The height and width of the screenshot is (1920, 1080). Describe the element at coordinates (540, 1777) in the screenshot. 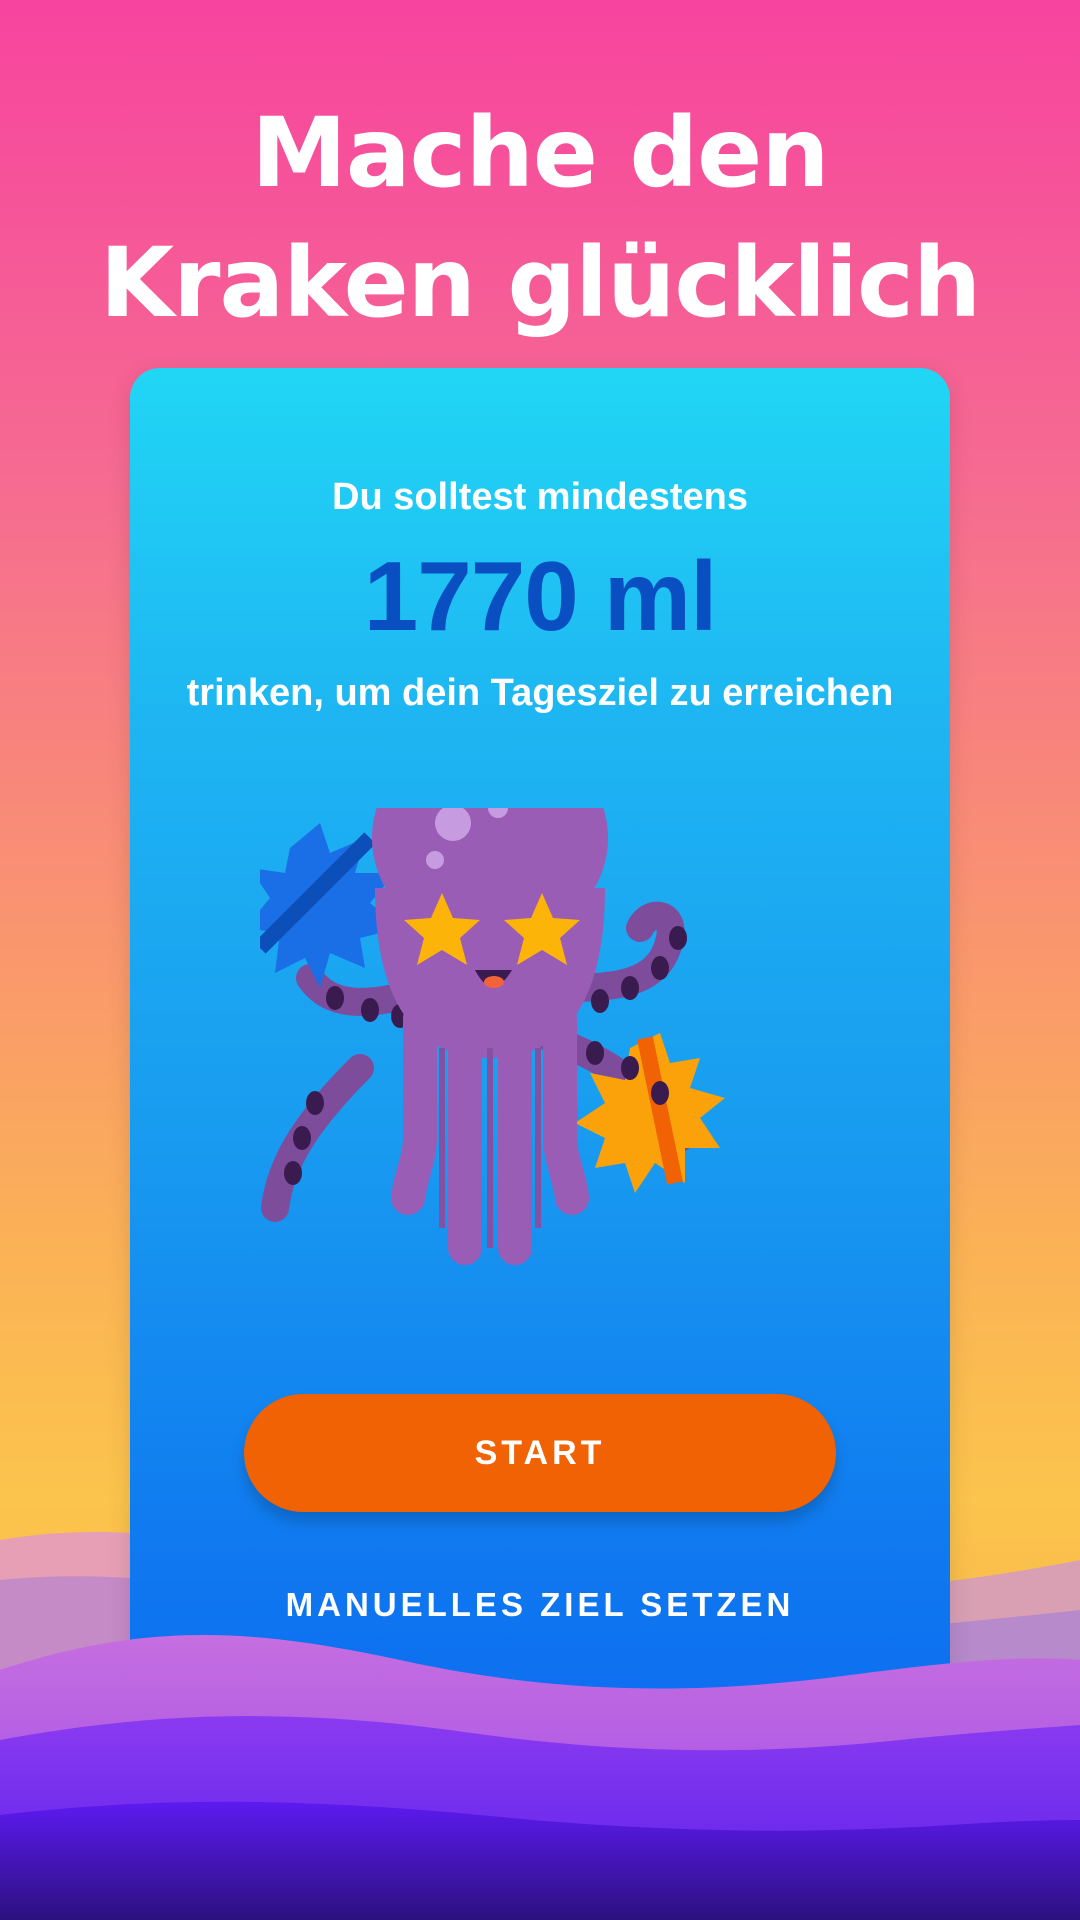

I see `foreground-waves` at that location.